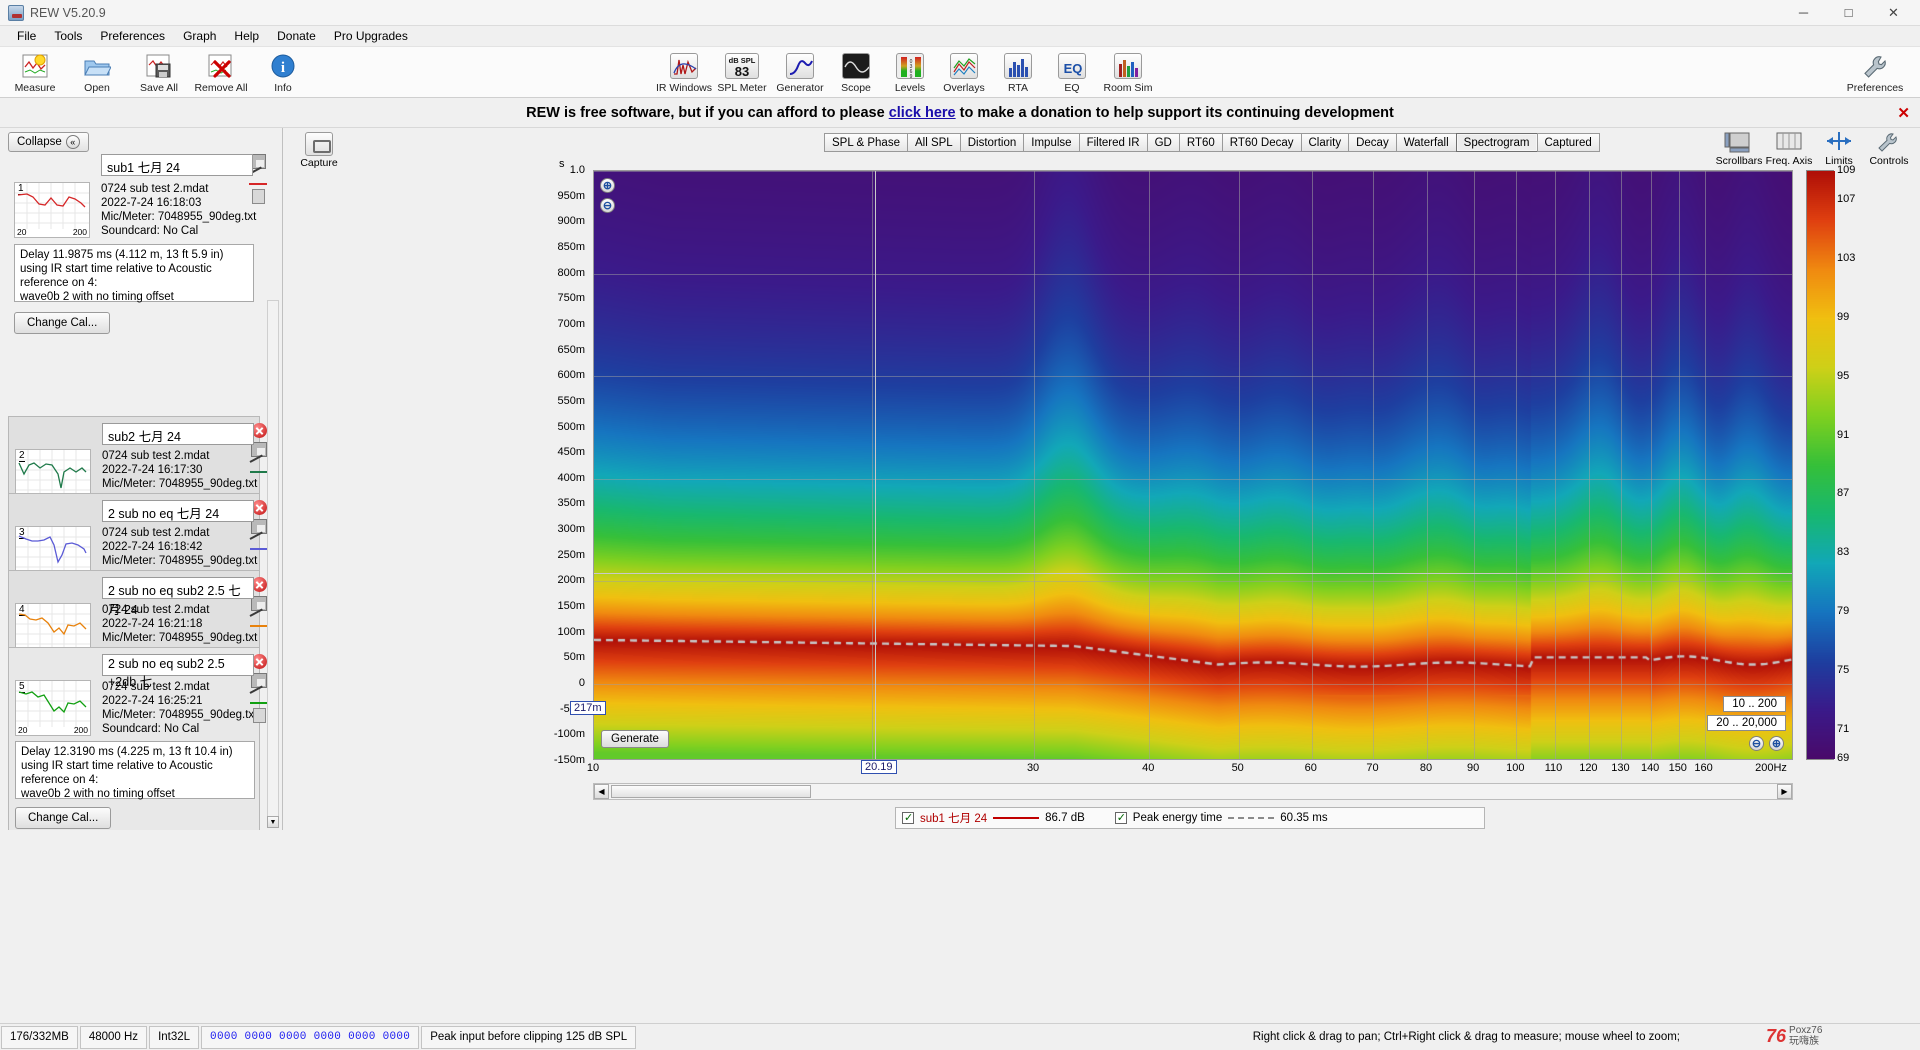 Image resolution: width=1920 pixels, height=1050 pixels. I want to click on measure-button: Measure, so click(35, 71).